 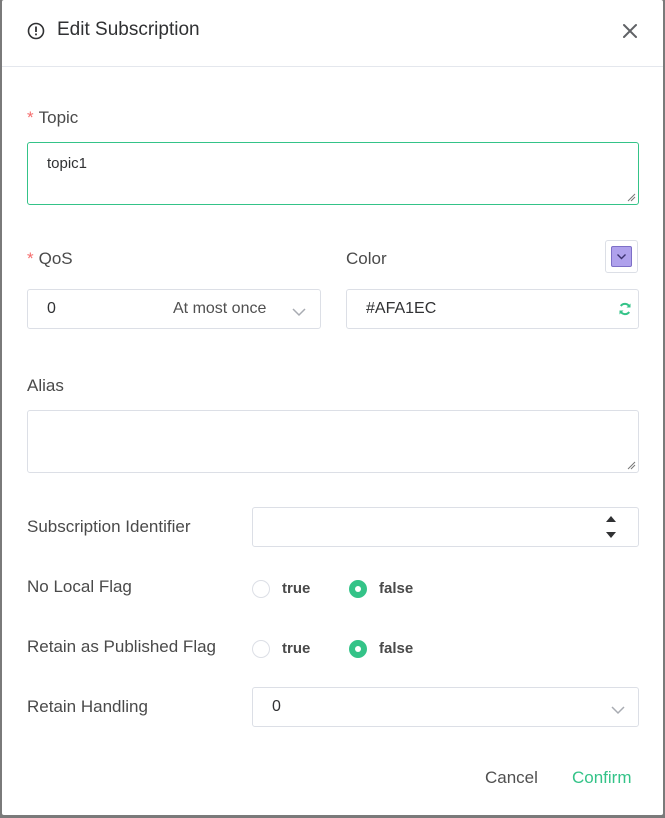 What do you see at coordinates (366, 258) in the screenshot?
I see `color-label: Color` at bounding box center [366, 258].